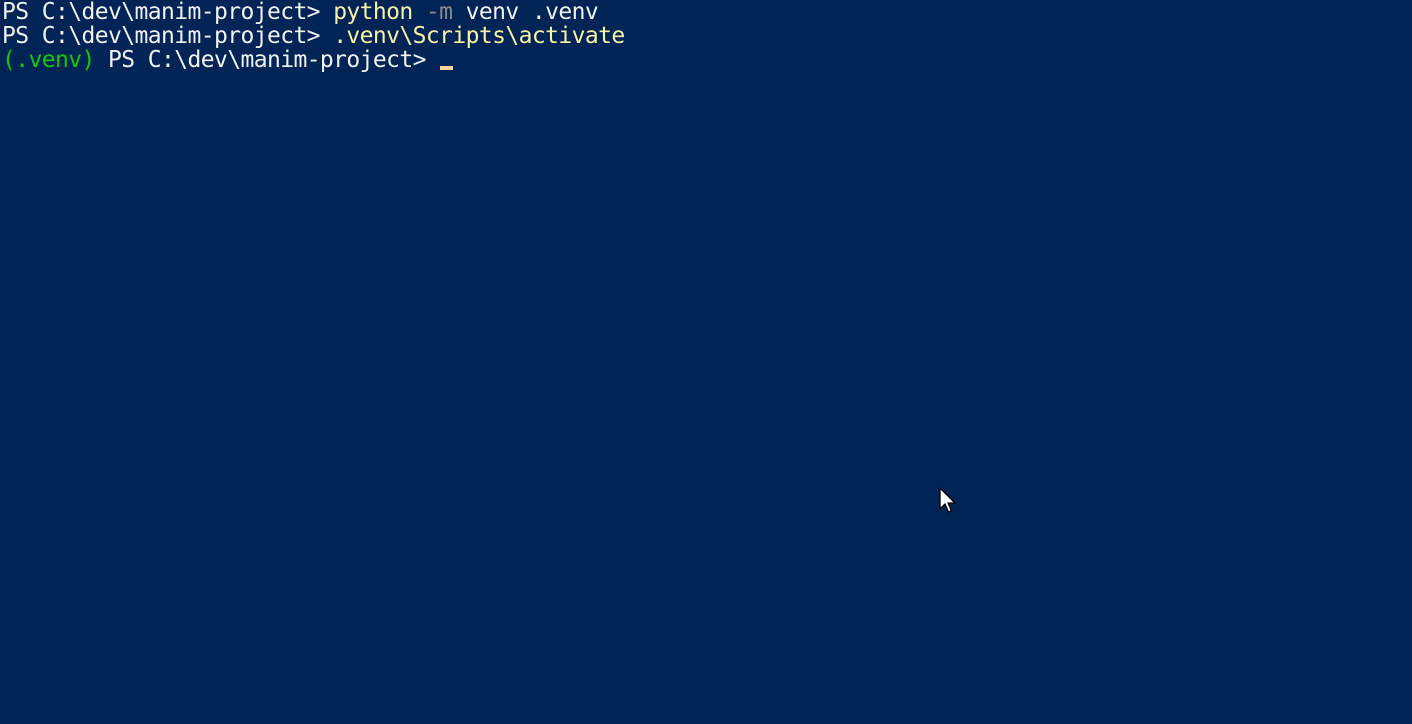 The height and width of the screenshot is (724, 1412). Describe the element at coordinates (479, 36) in the screenshot. I see `command-text: .venv\Scripts\activate` at that location.